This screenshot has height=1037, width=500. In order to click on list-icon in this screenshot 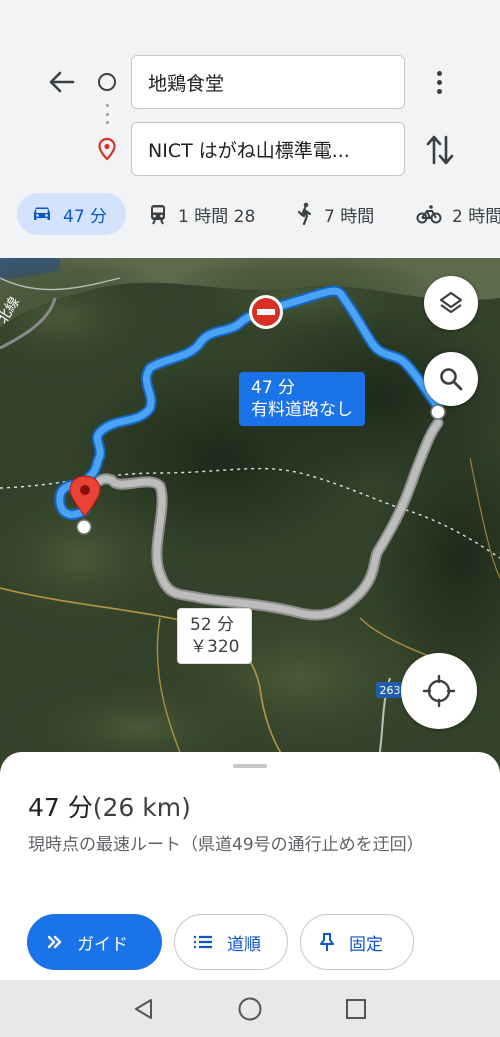, I will do `click(203, 942)`.